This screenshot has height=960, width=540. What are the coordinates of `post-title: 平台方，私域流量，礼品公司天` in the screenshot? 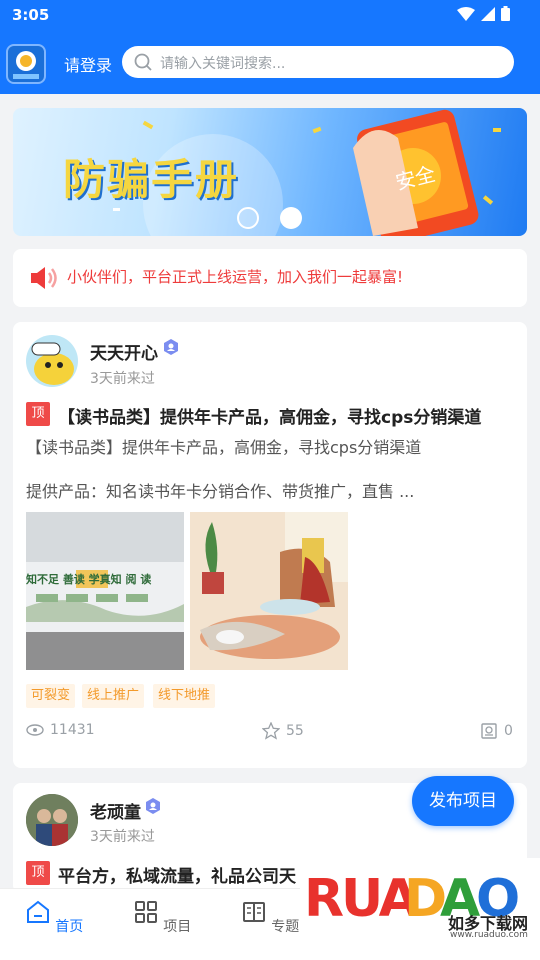 It's located at (177, 874).